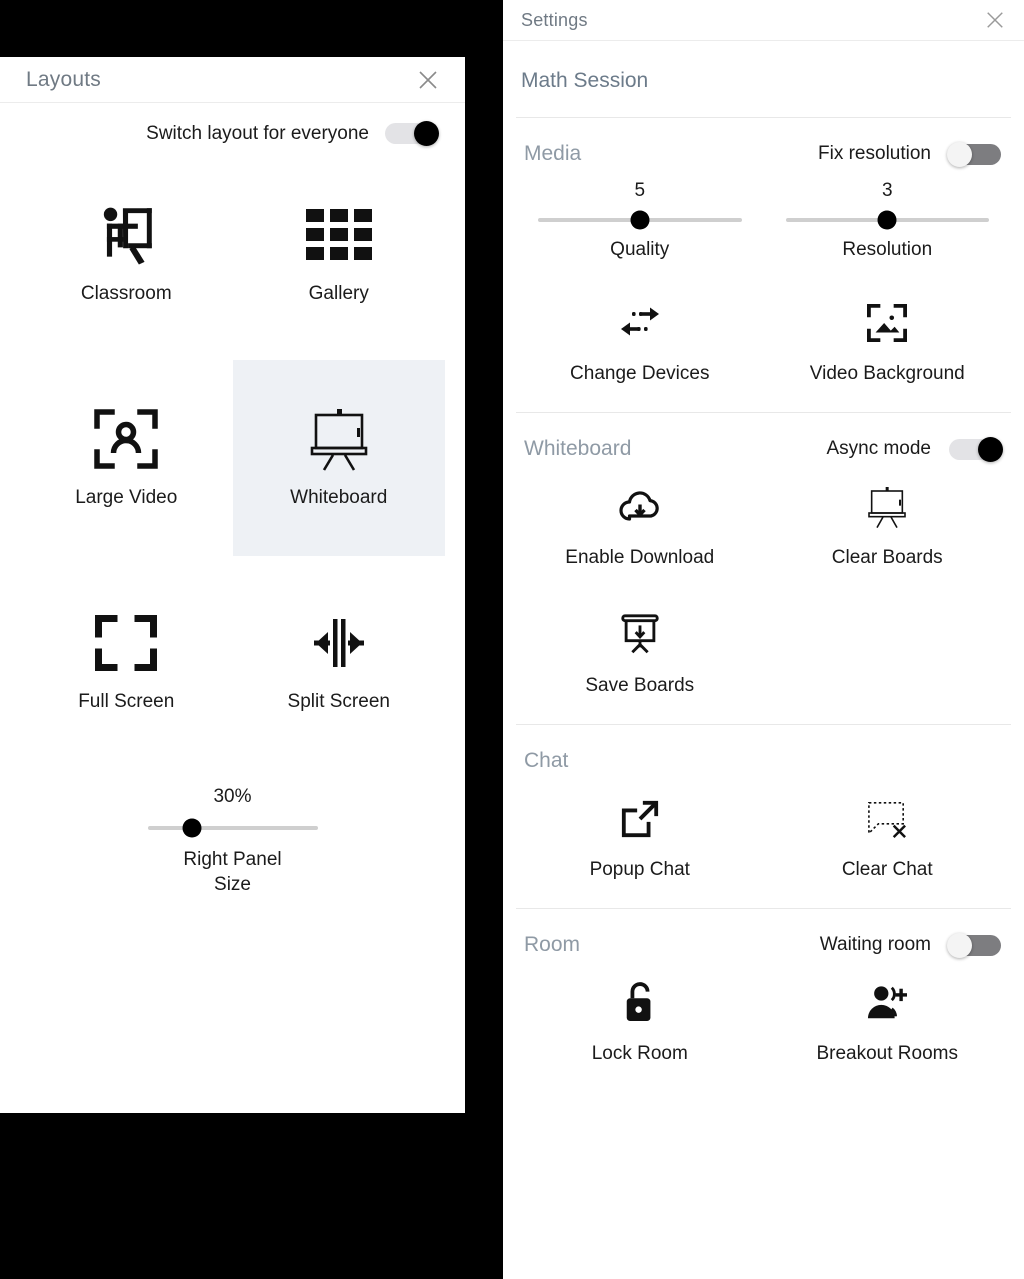 This screenshot has height=1279, width=1024. What do you see at coordinates (126, 701) in the screenshot?
I see `layout-tile-label: Full Screen` at bounding box center [126, 701].